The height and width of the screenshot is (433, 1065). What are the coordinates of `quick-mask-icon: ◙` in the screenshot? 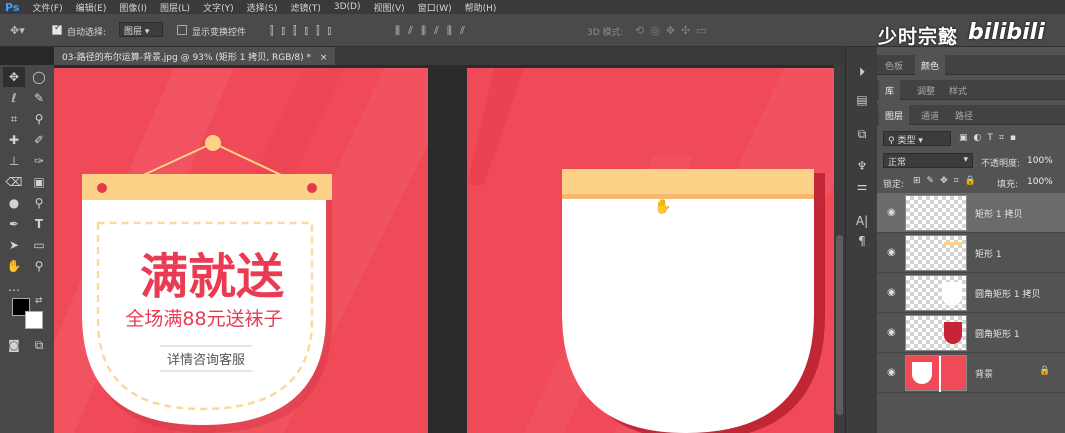 It's located at (14, 345).